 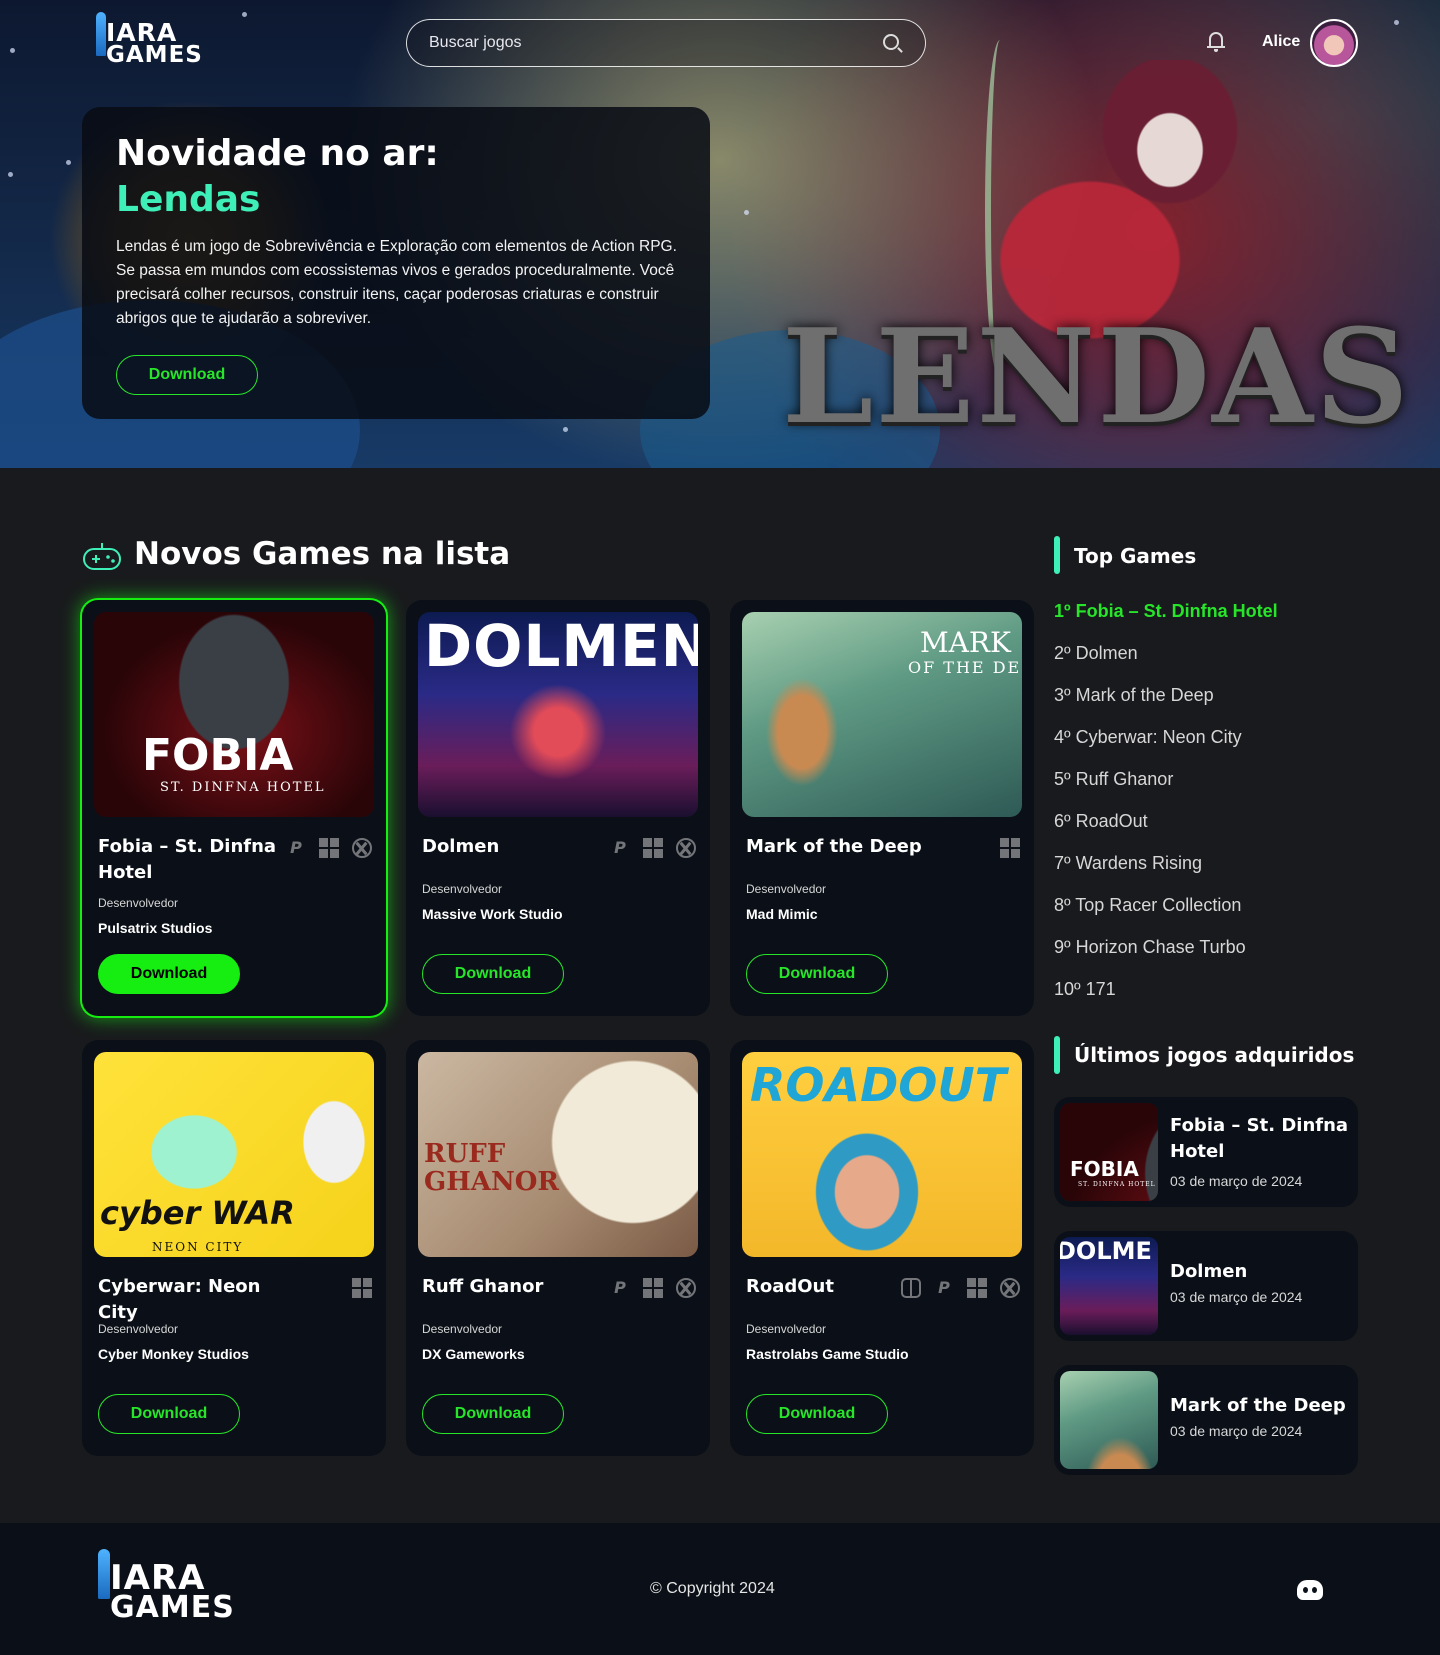 I want to click on footer-logo: IARA GAMES, so click(x=191, y=1588).